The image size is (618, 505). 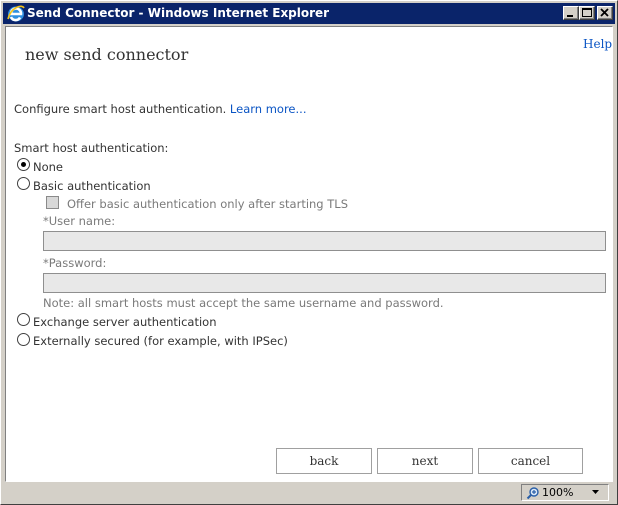 I want to click on ie-icon, so click(x=16, y=13).